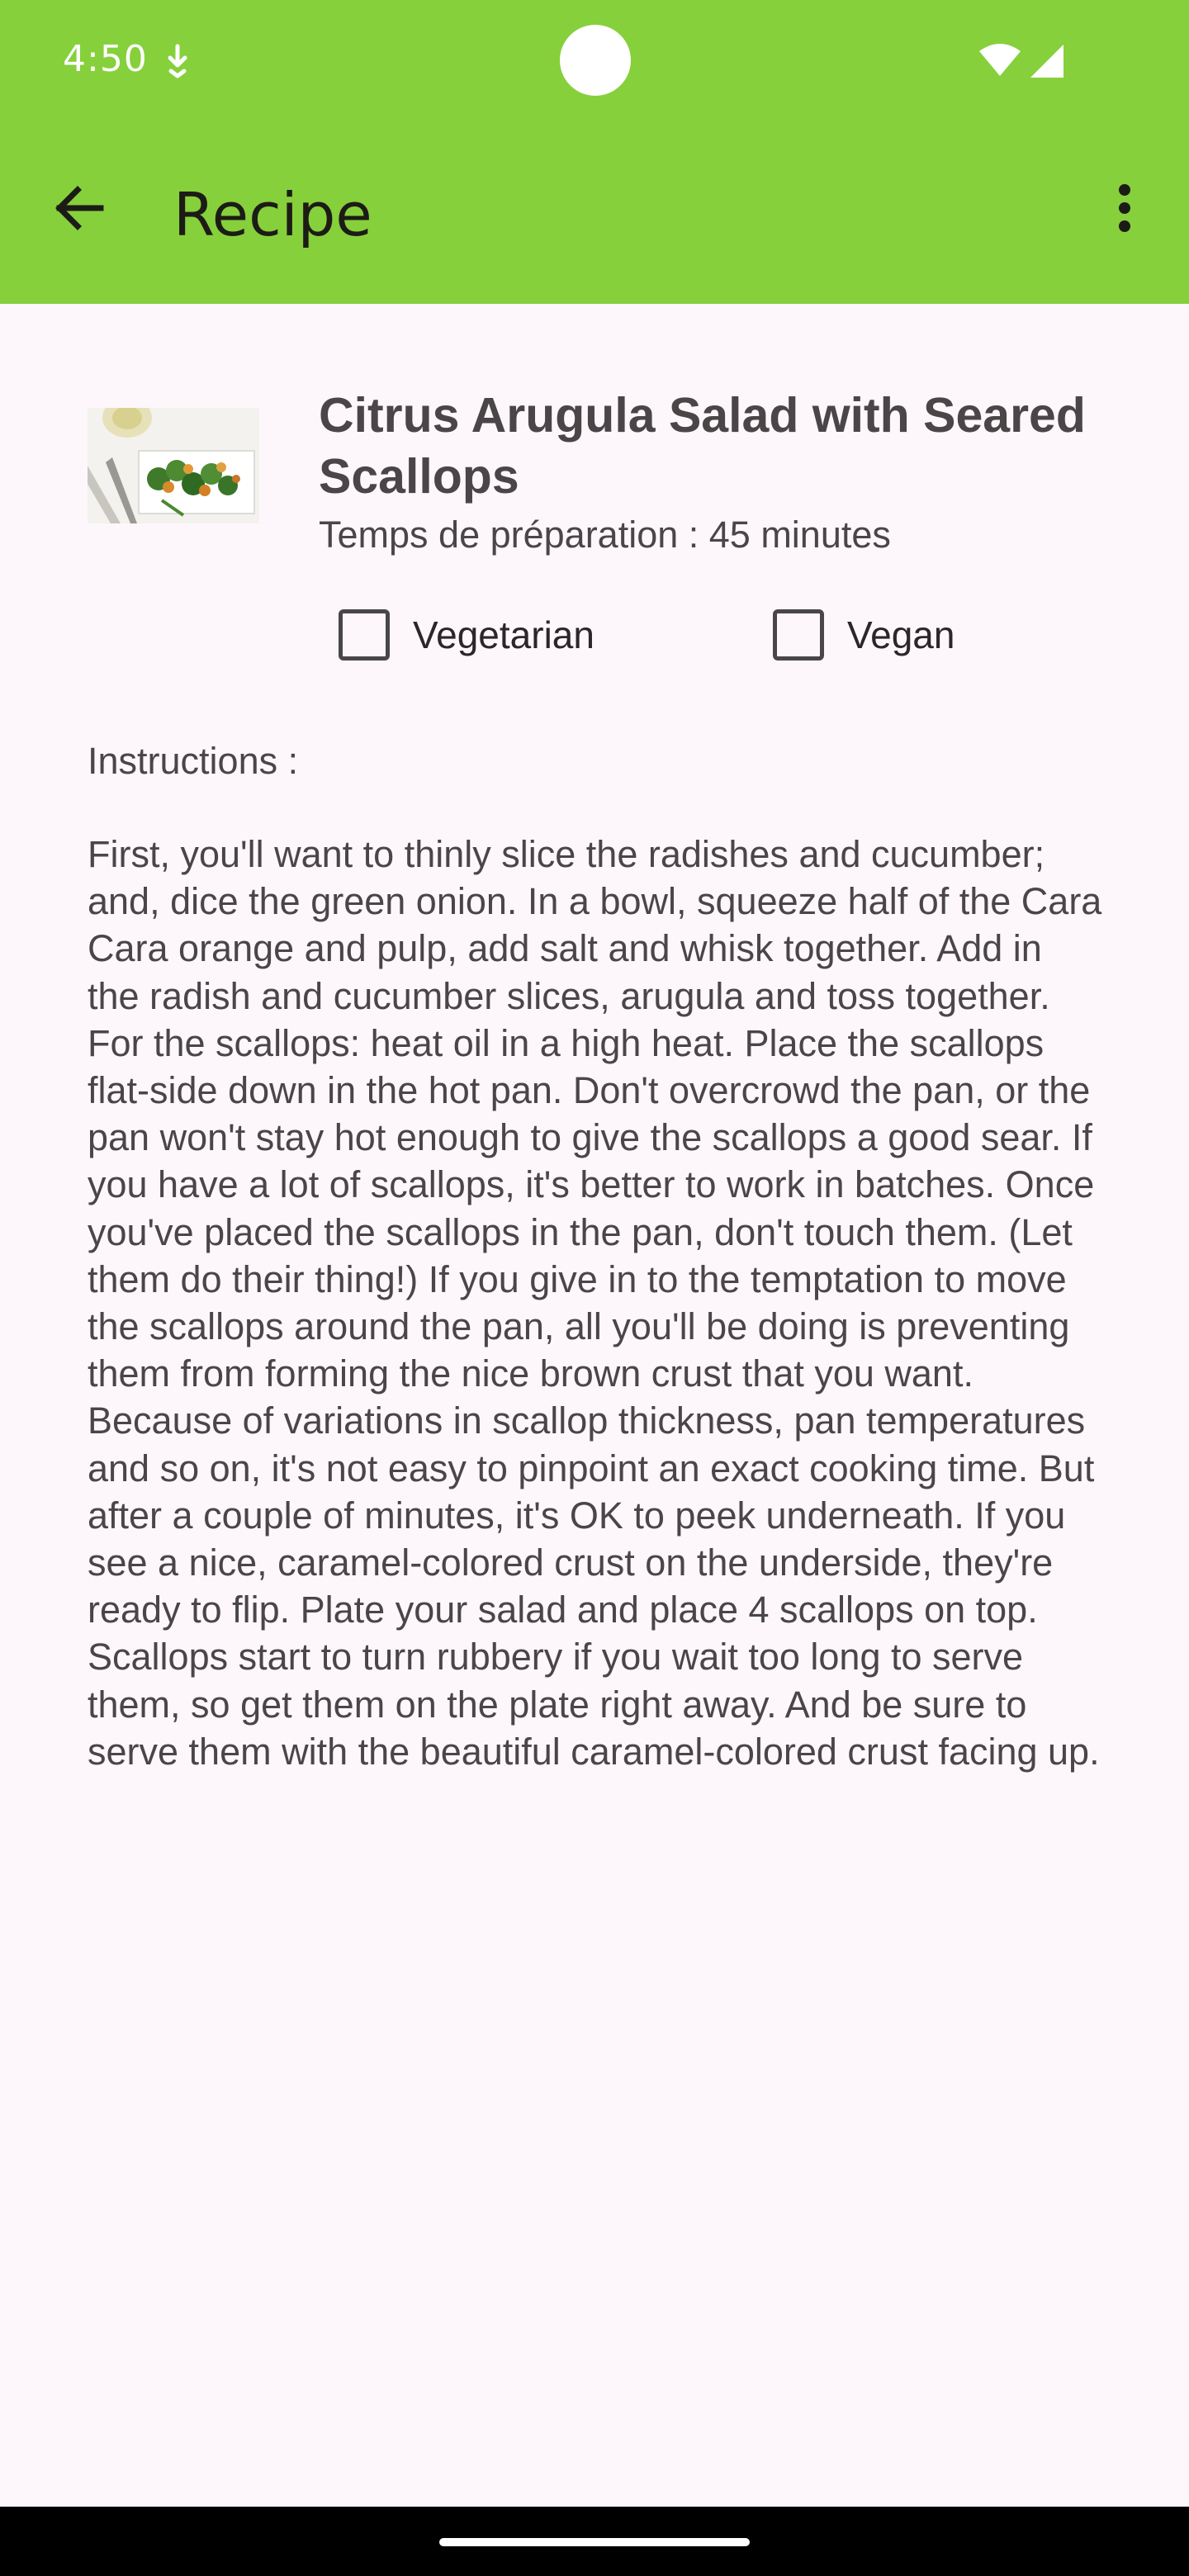  I want to click on prep-time: Temps de préparation : 45 minutes, so click(605, 535).